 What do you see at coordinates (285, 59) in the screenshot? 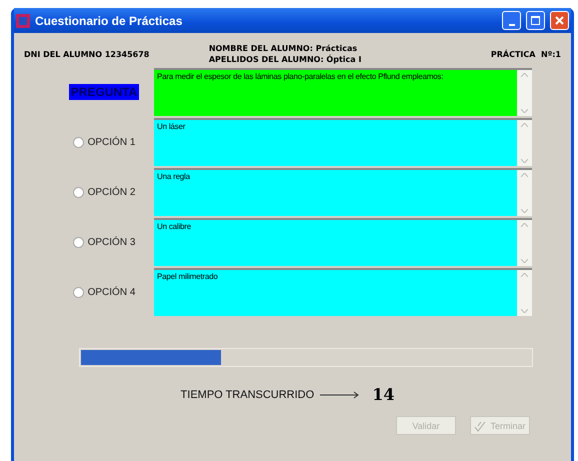
I see `student-surname: APELLIDOS DEL ALUMNO: Óptica I` at bounding box center [285, 59].